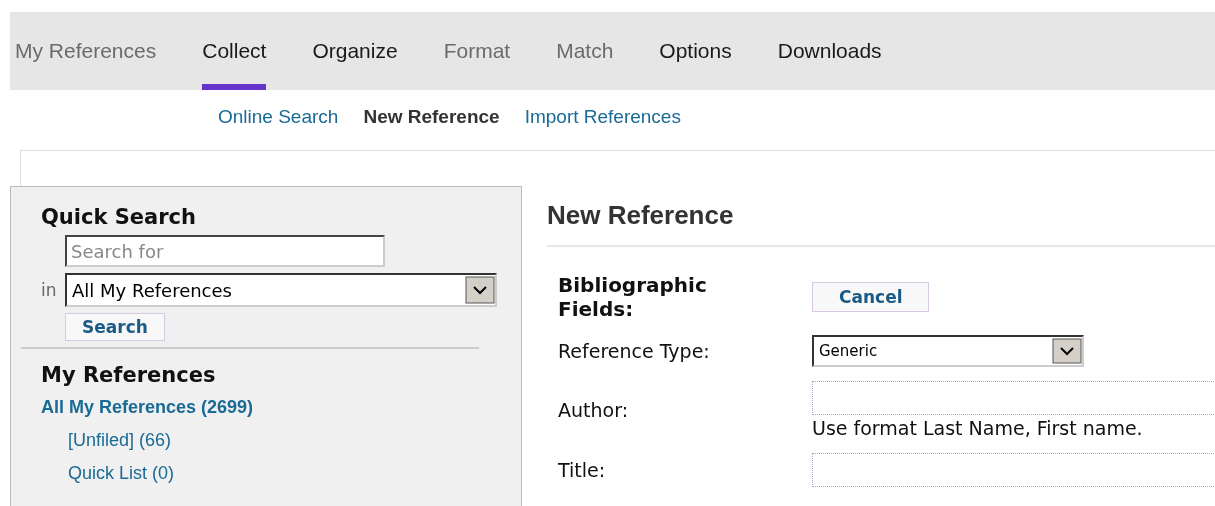  What do you see at coordinates (280, 440) in the screenshot?
I see `folder-link: [Unfiled] (66)` at bounding box center [280, 440].